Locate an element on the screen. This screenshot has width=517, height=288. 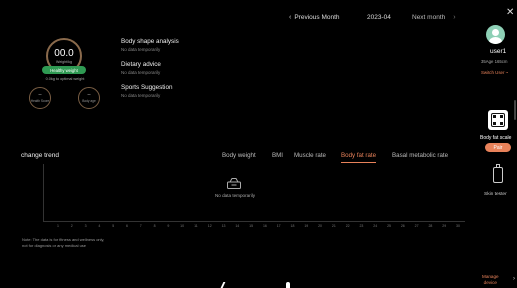
x-tick-label: 2 is located at coordinates (71, 226).